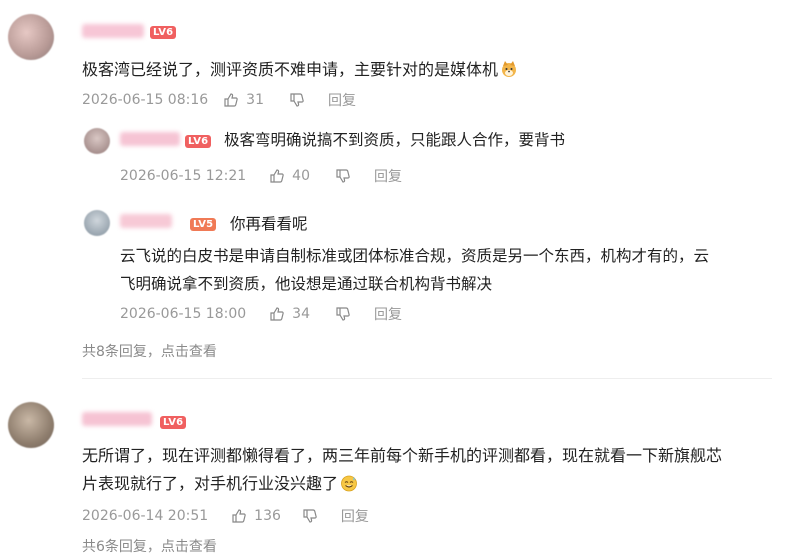 This screenshot has height=556, width=800. What do you see at coordinates (261, 176) in the screenshot?
I see `reply-meta: 2026-06-15 12:21 40 回复` at bounding box center [261, 176].